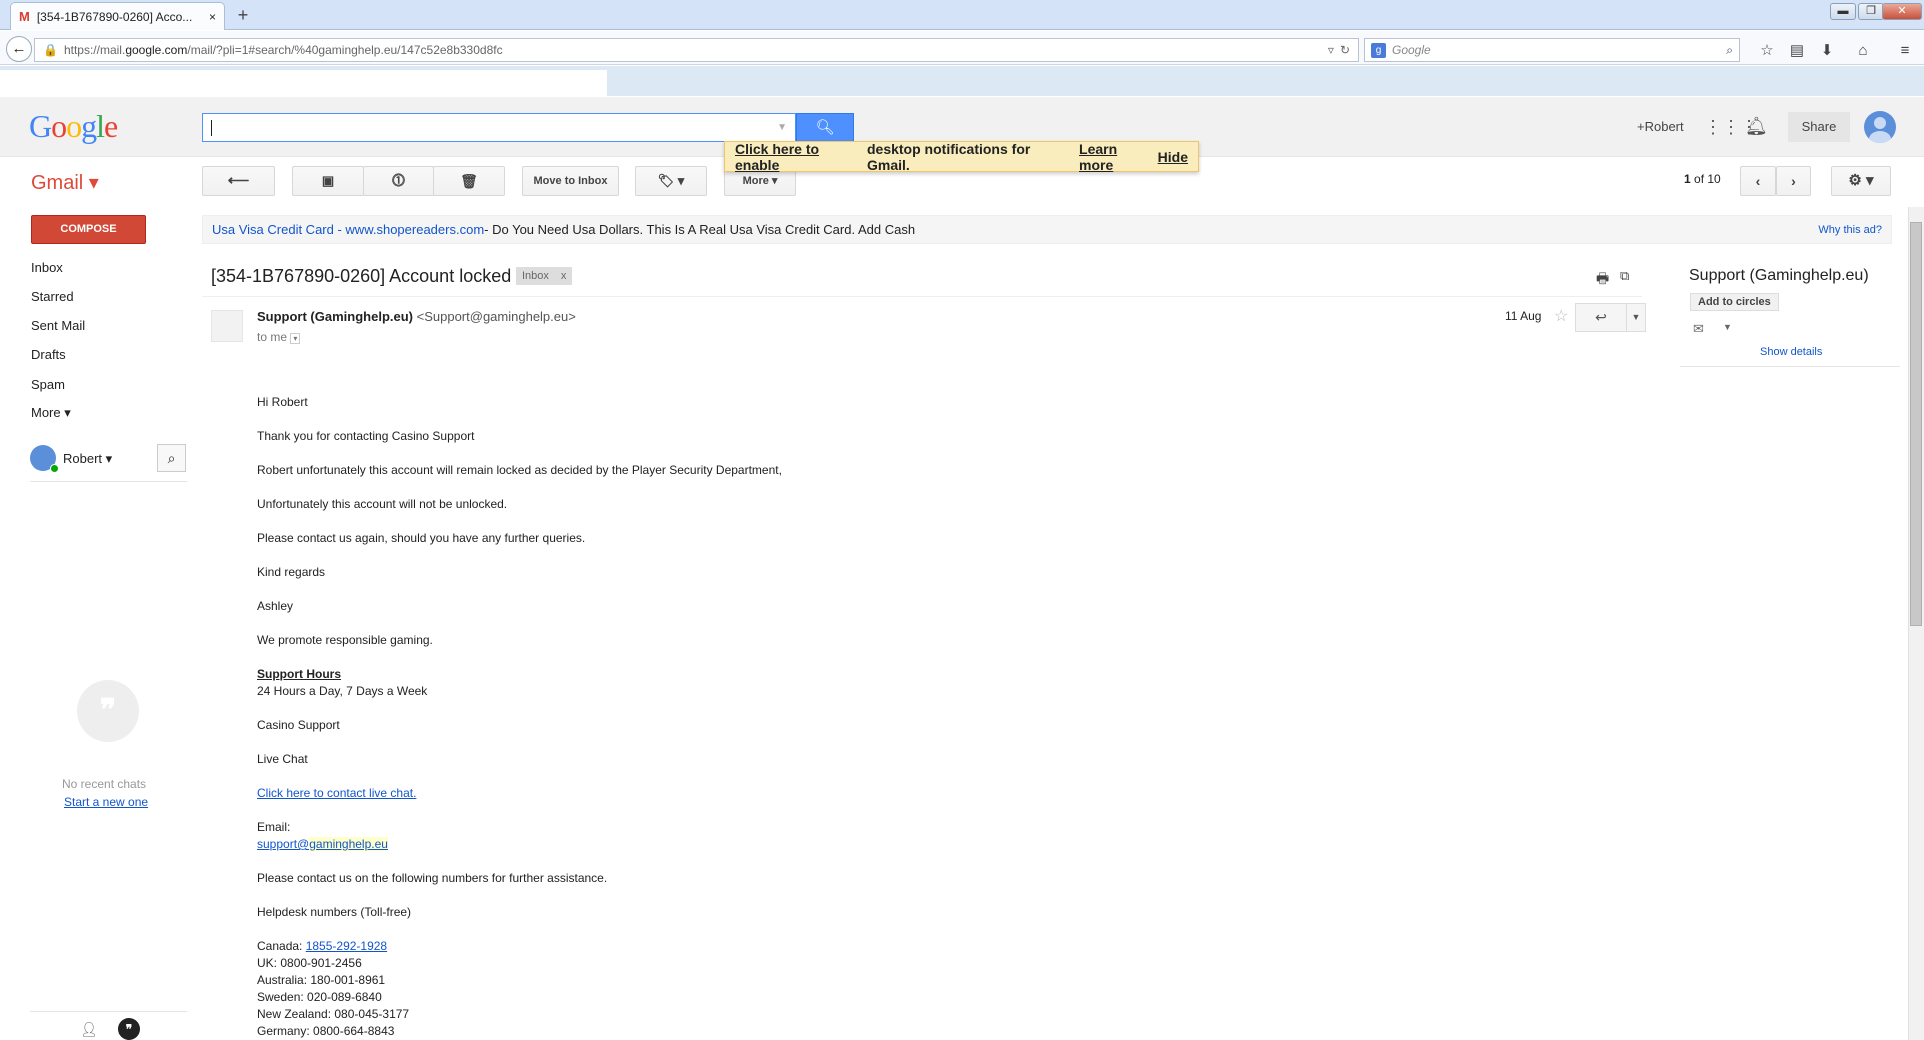 This screenshot has width=1924, height=1040. I want to click on maximize-button: ❐, so click(1871, 11).